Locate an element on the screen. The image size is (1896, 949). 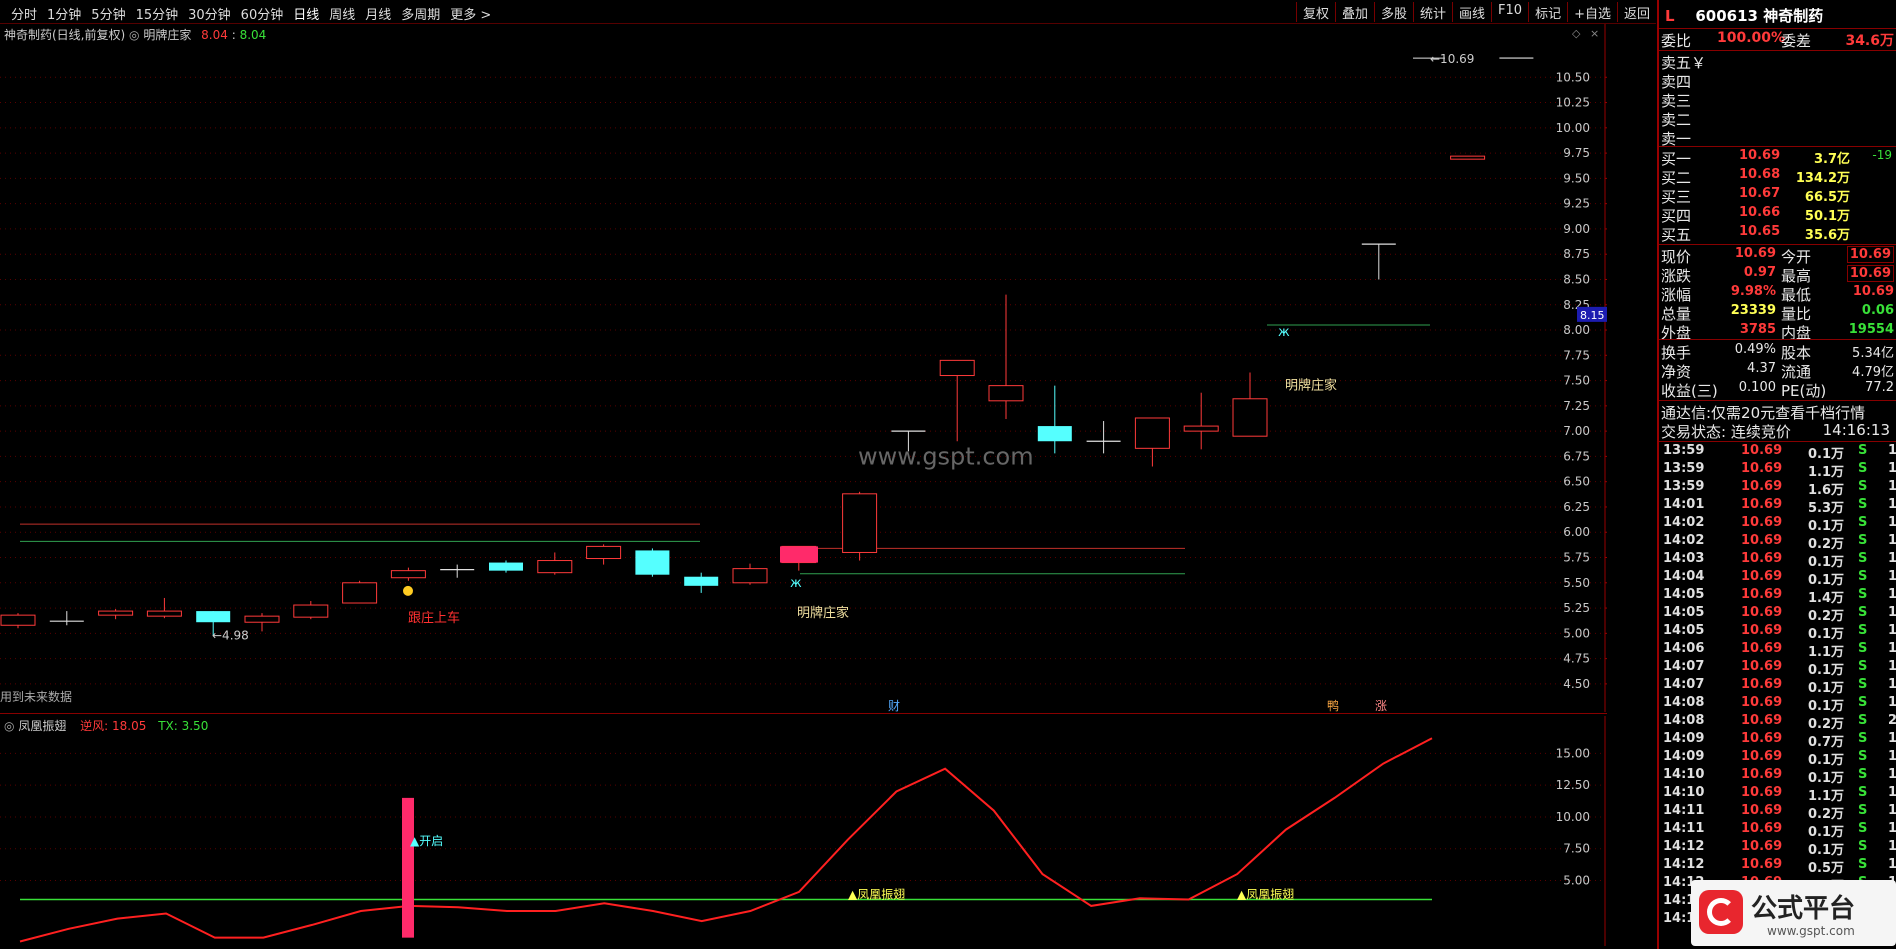
toolbar-button: F10 is located at coordinates (1509, 12).